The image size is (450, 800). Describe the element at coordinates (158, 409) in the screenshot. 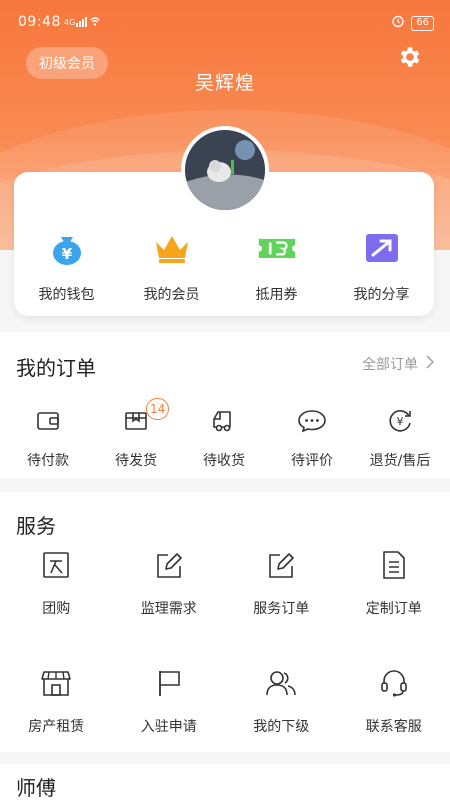

I see `order-count-badge: 14` at that location.